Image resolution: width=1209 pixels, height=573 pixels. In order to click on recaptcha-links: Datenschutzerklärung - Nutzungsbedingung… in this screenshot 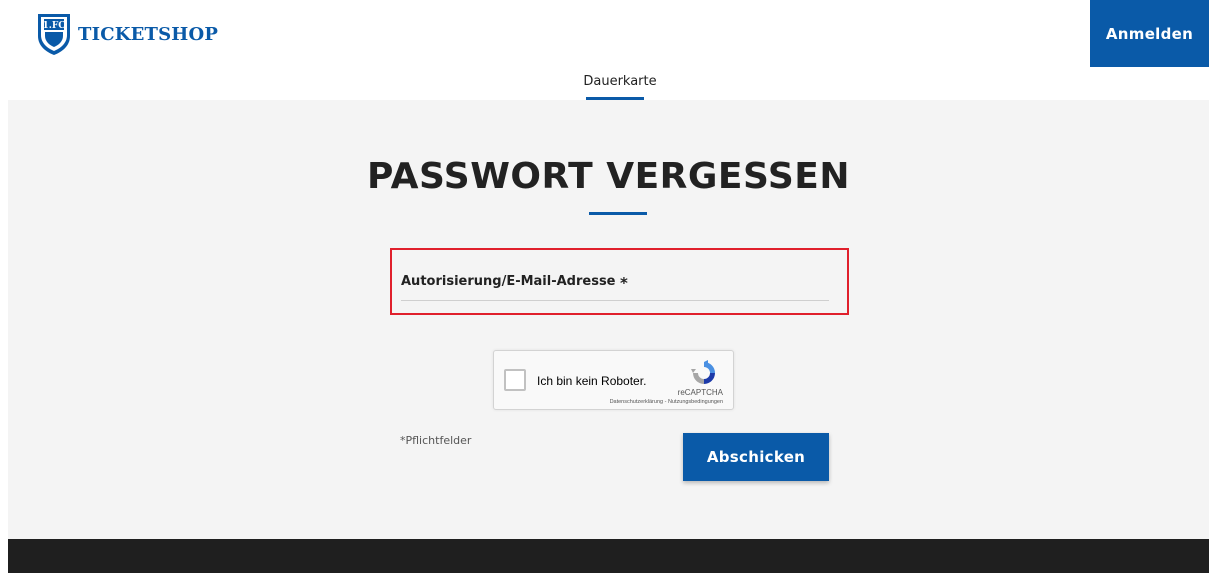, I will do `click(666, 402)`.